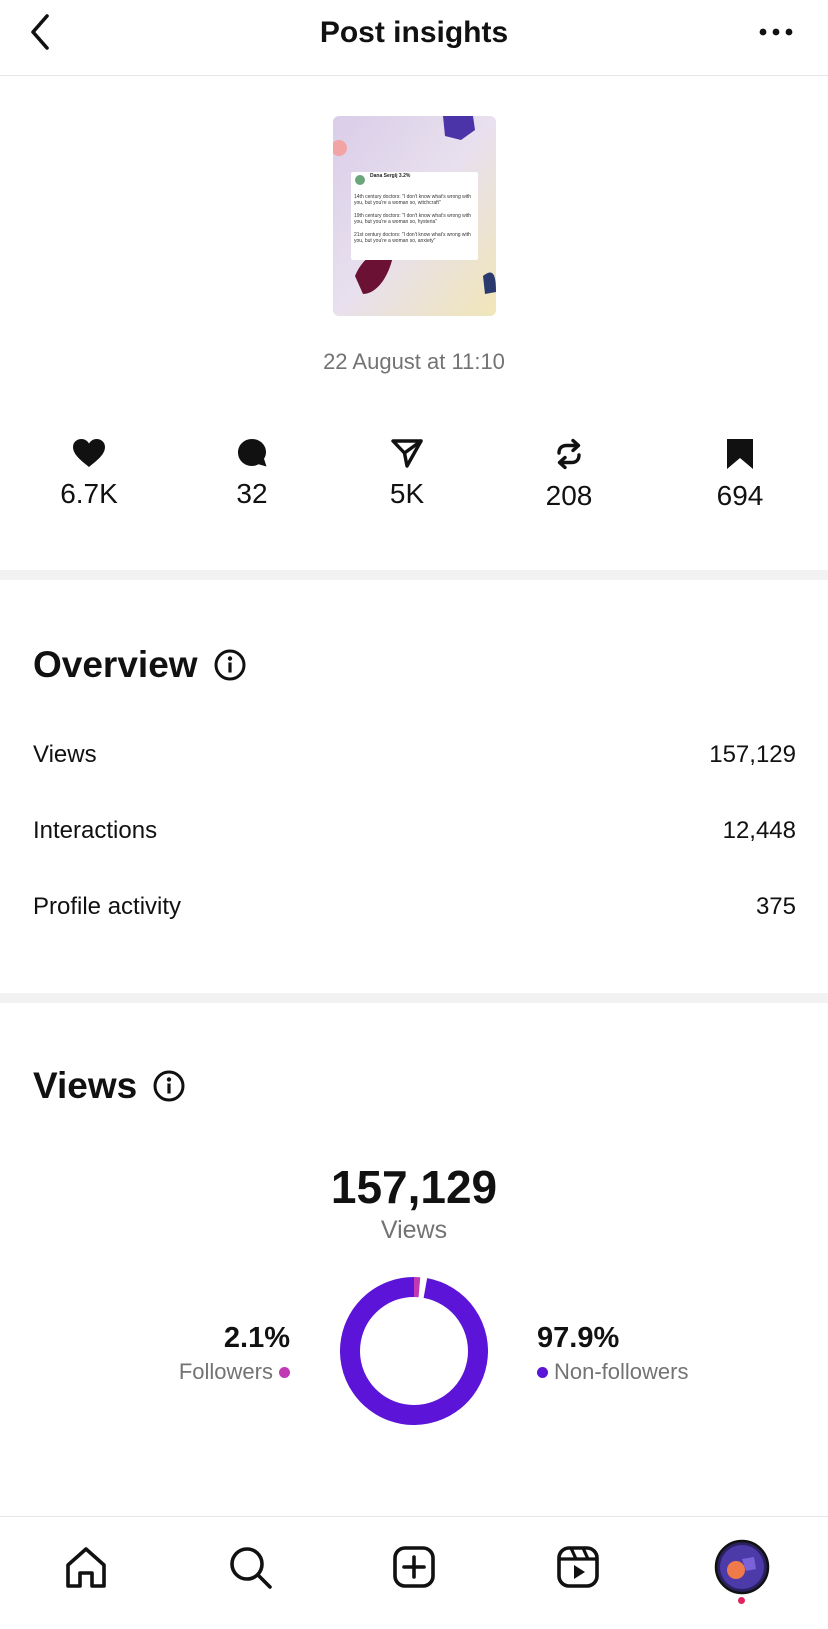  What do you see at coordinates (414, 755) in the screenshot?
I see `overview-row-views: Views 157,129` at bounding box center [414, 755].